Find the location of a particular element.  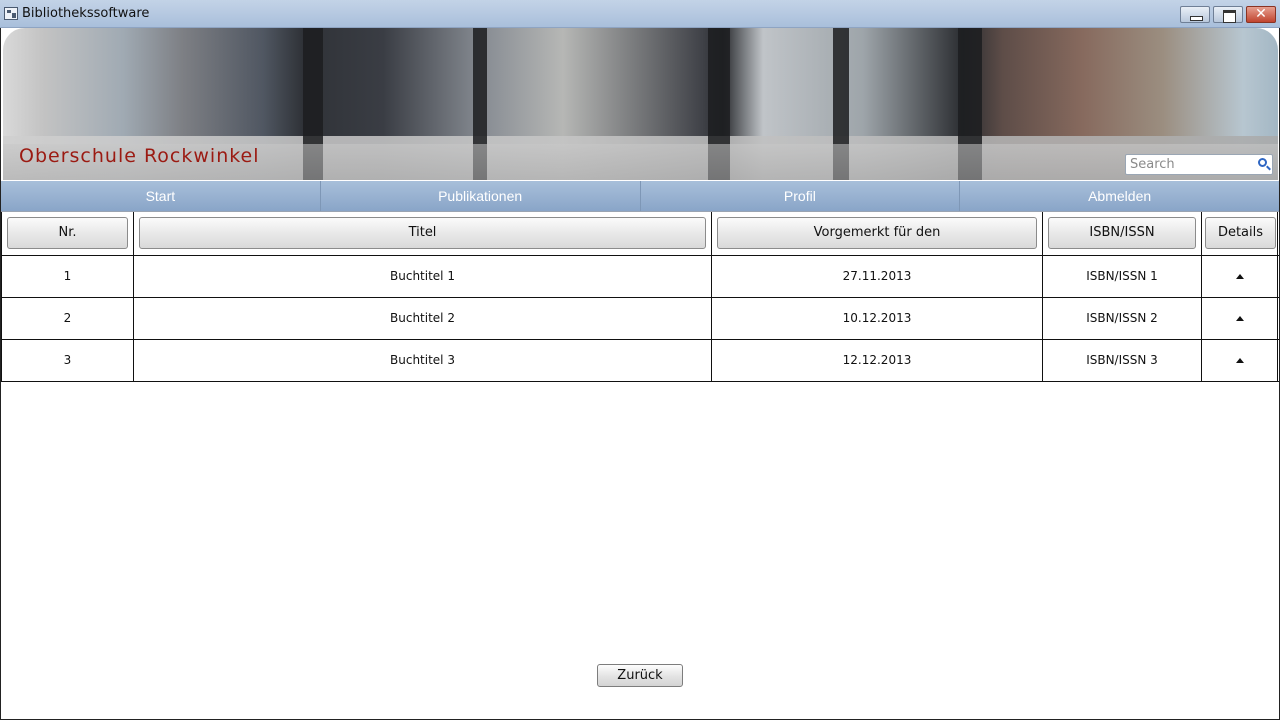

table-row: 3 Buchtitel 3 12.12.2013 ISBN/ISSN 3 is located at coordinates (640, 361).